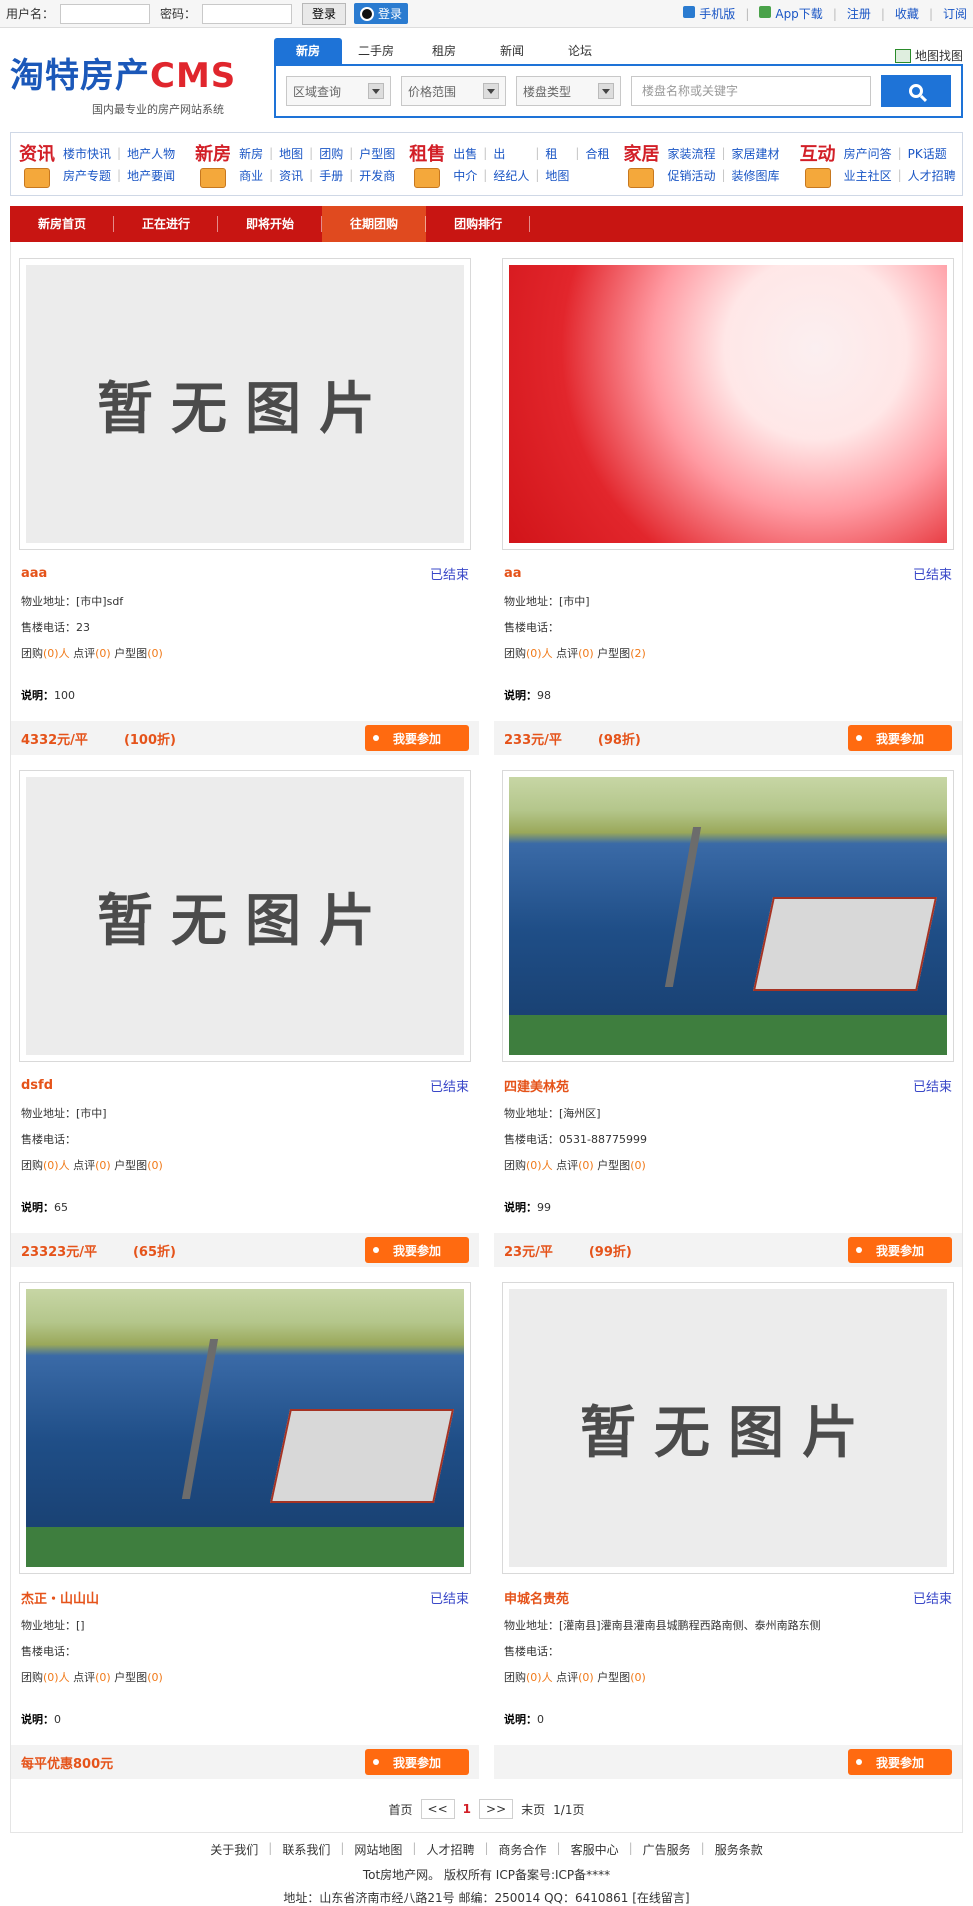  I want to click on subnav-ongoing: 正在进行, so click(166, 224).